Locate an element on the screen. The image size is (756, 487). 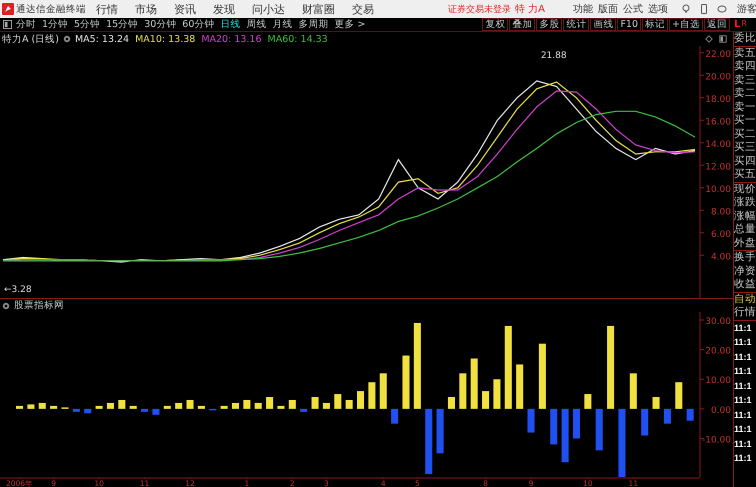
menu-item: 交易 is located at coordinates (363, 9).